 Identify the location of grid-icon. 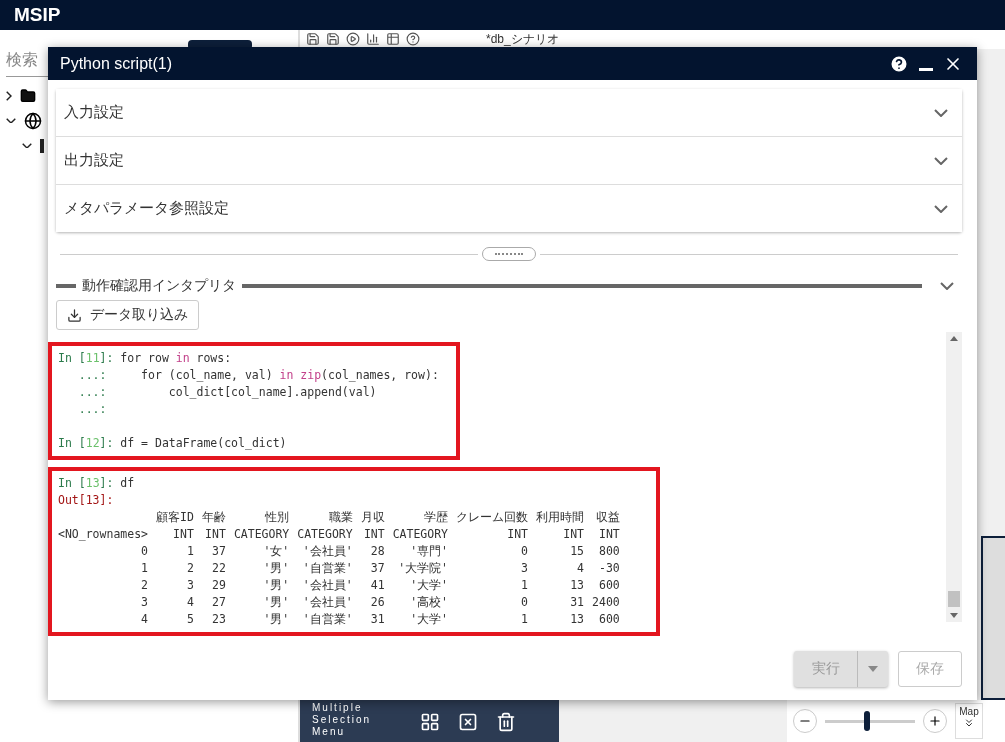
(430, 722).